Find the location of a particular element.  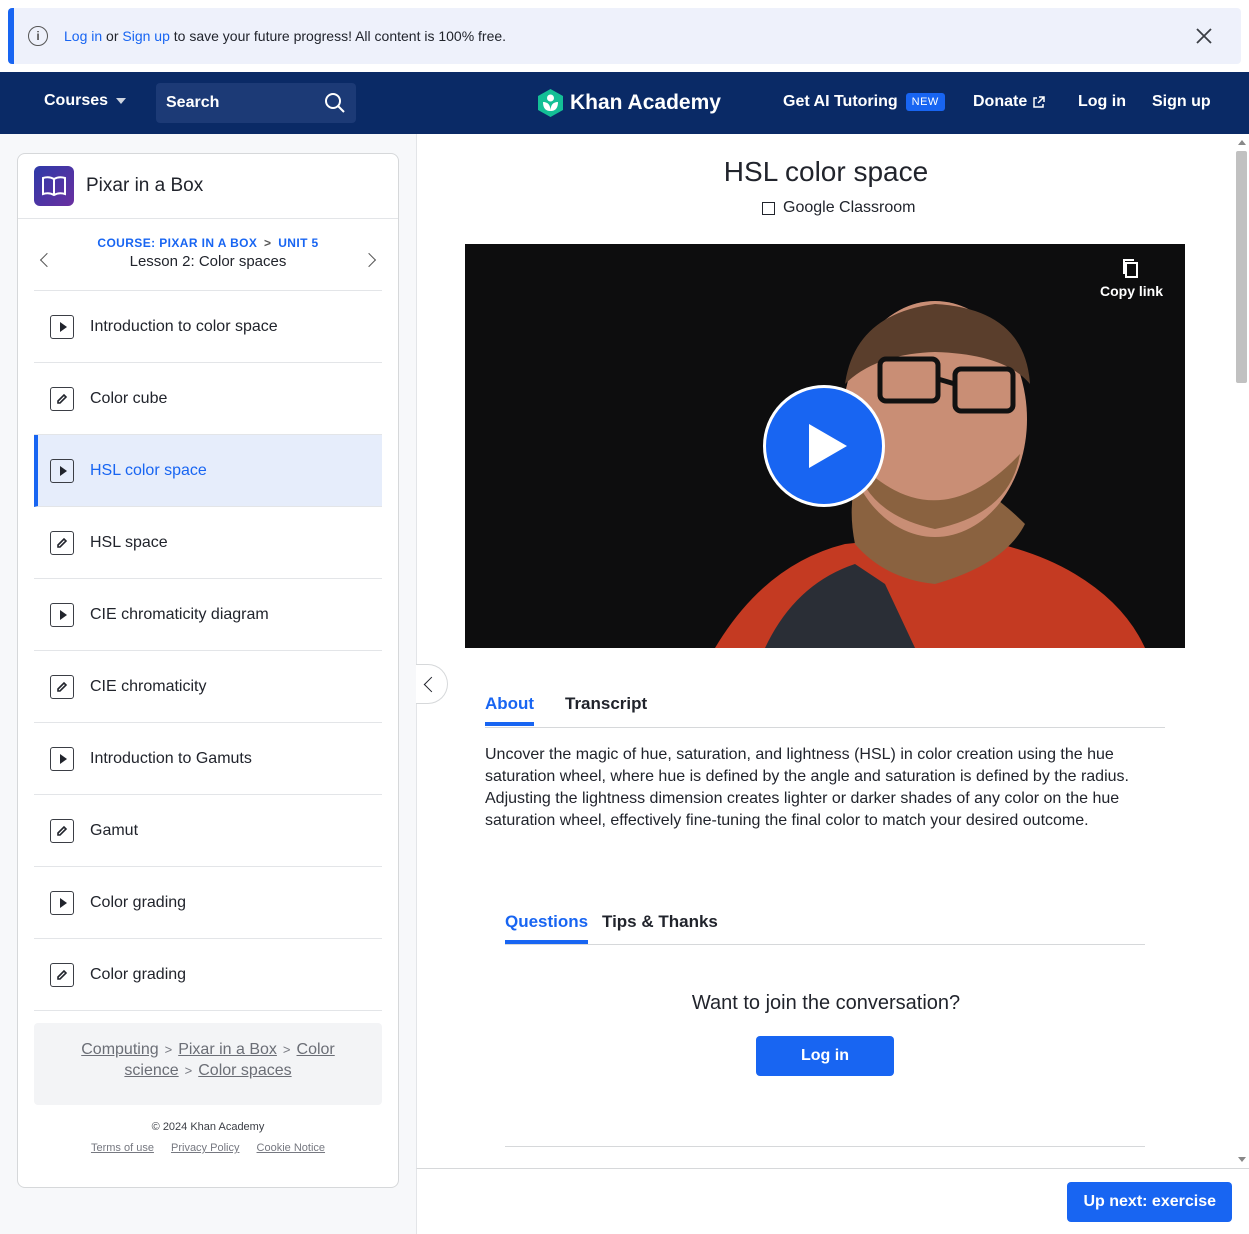

ai-tutoring-label: Get AI Tutoring is located at coordinates (840, 101).